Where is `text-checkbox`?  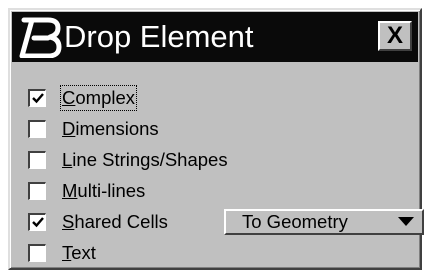
text-checkbox is located at coordinates (37, 252).